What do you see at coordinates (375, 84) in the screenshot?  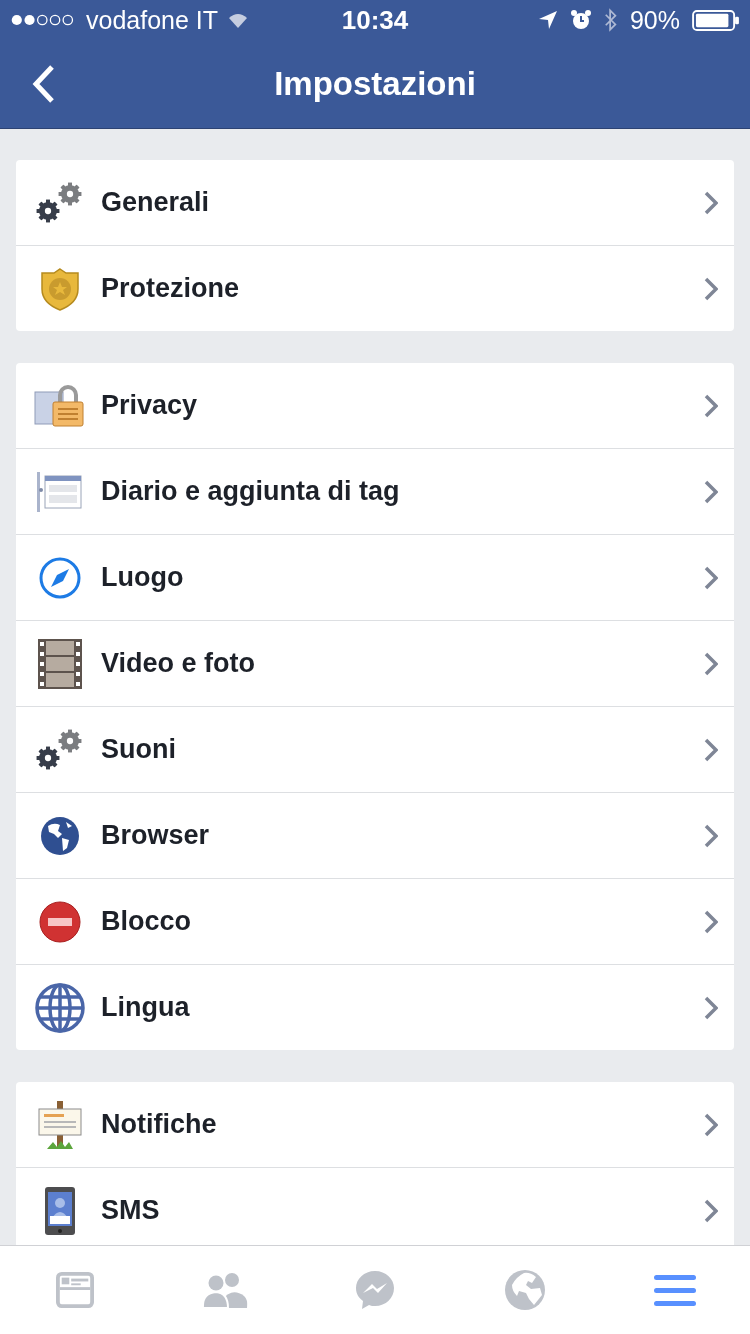 I see `screen-title: Impostazioni` at bounding box center [375, 84].